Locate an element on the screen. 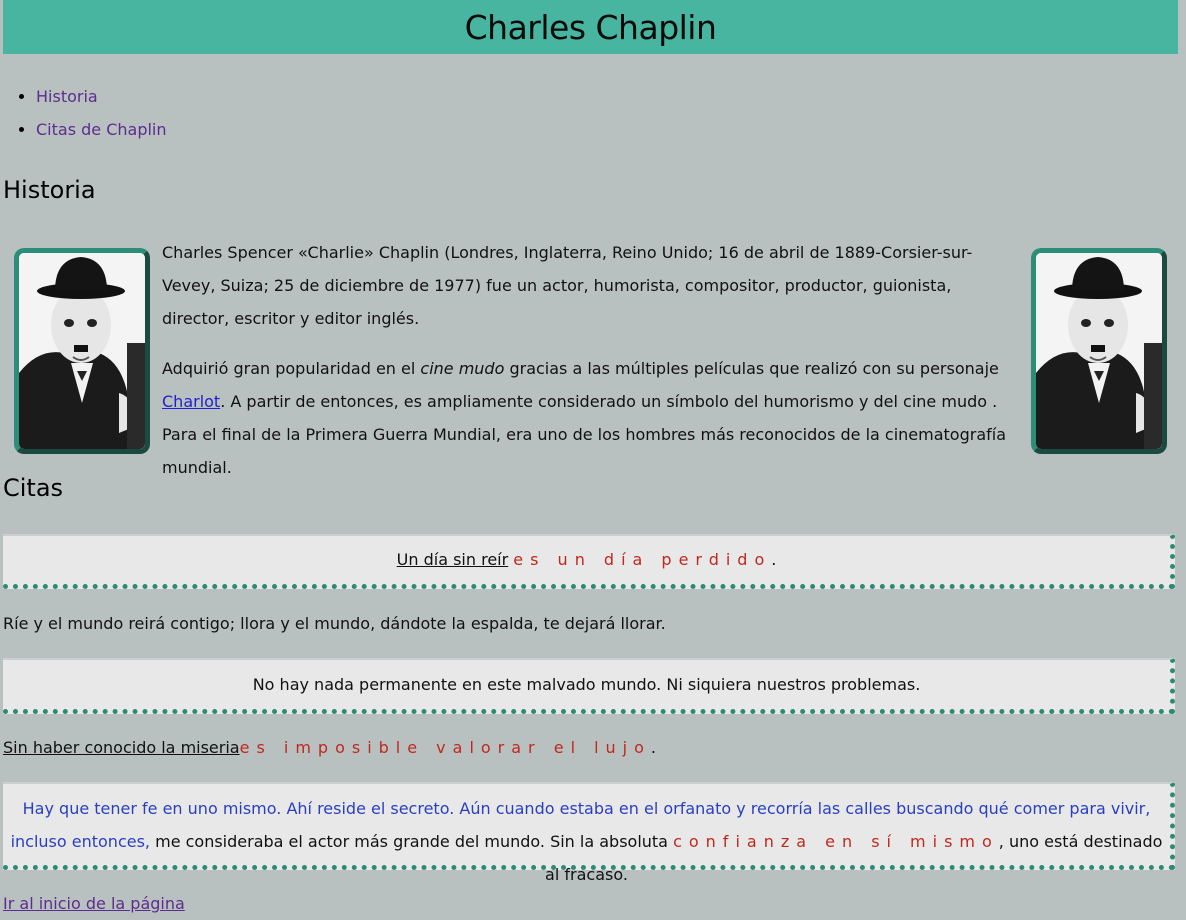  bio-text: Adquirió gran popularidad en el is located at coordinates (291, 368).